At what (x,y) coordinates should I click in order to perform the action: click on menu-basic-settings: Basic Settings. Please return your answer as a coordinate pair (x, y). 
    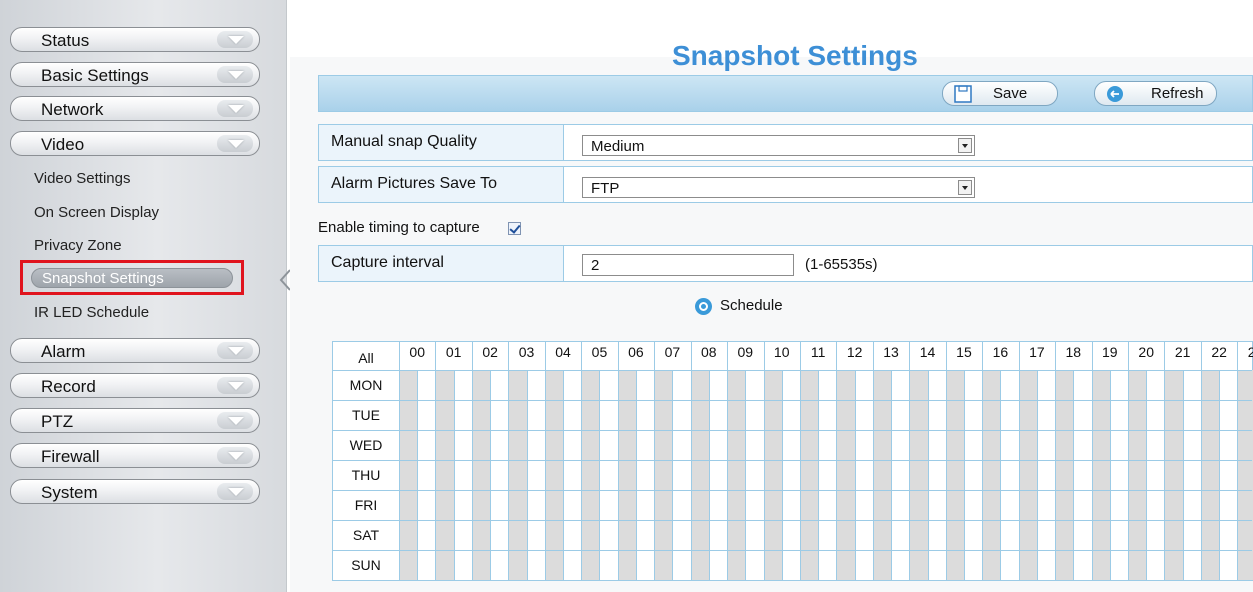
    Looking at the image, I should click on (135, 74).